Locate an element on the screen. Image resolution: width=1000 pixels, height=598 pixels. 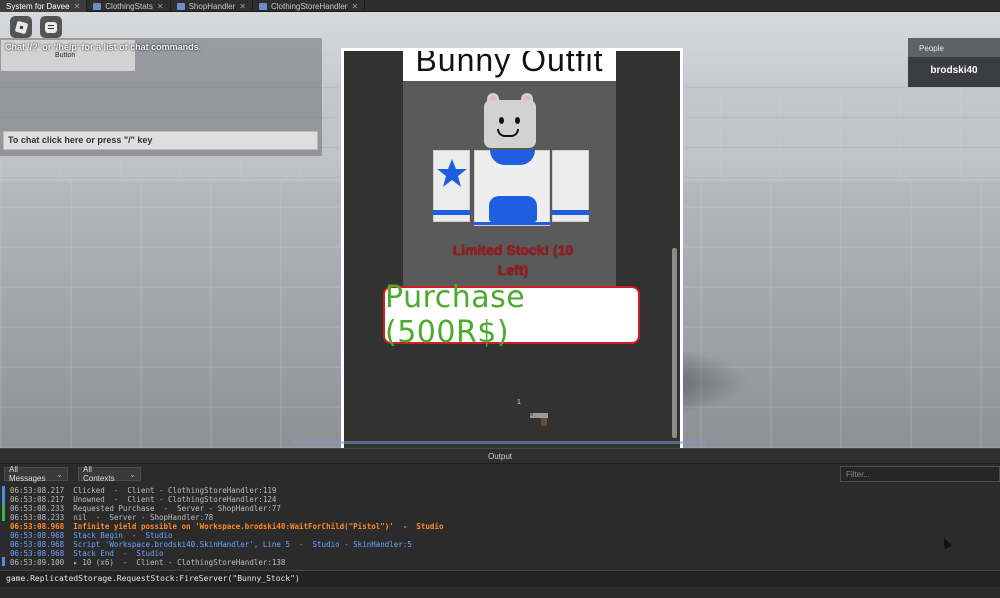
hoodie-pocket is located at coordinates (513, 209).